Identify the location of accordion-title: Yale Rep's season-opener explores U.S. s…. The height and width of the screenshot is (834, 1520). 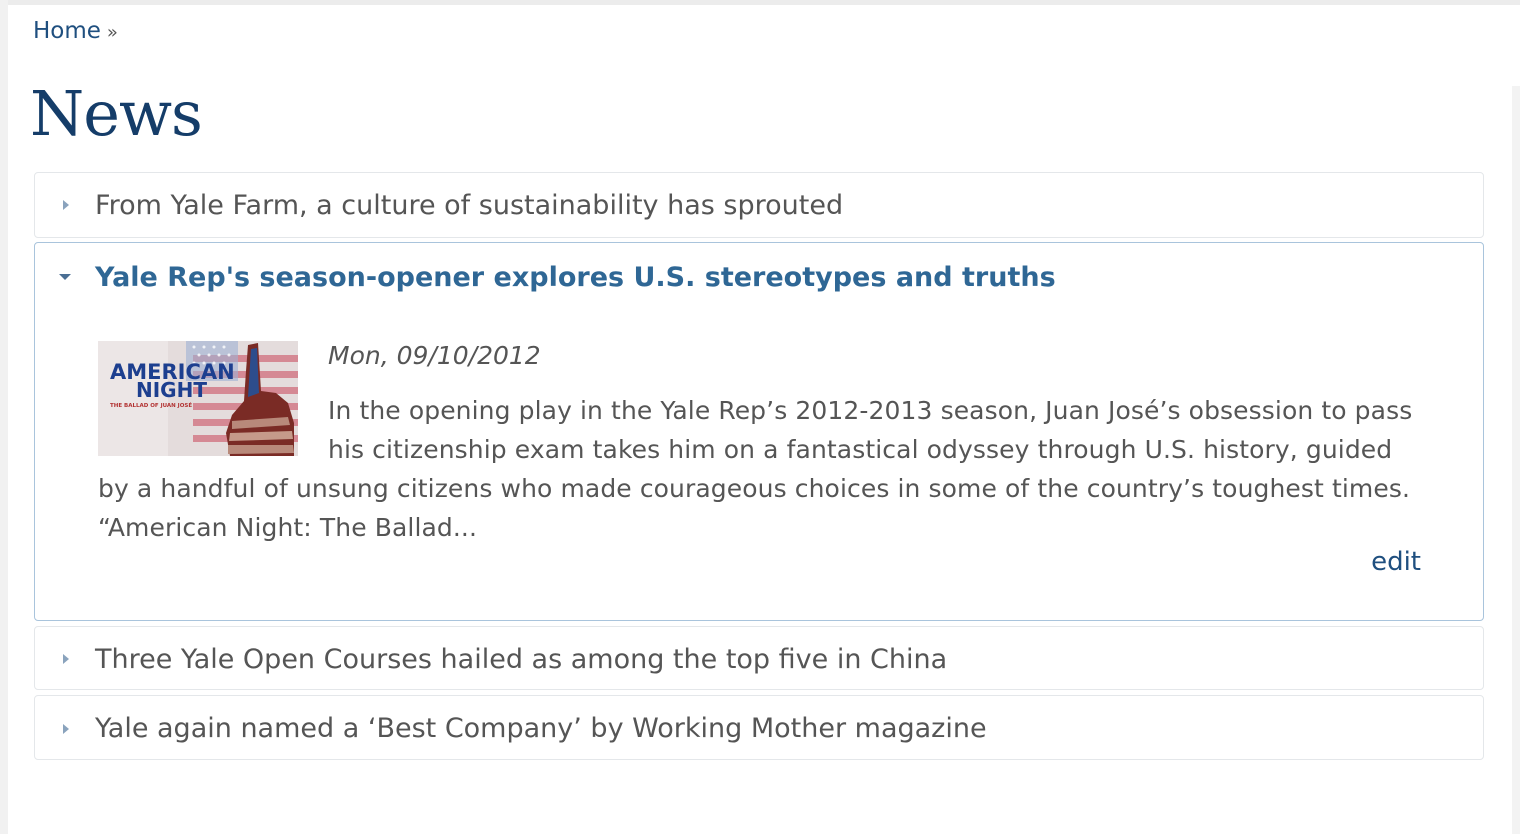
(575, 277).